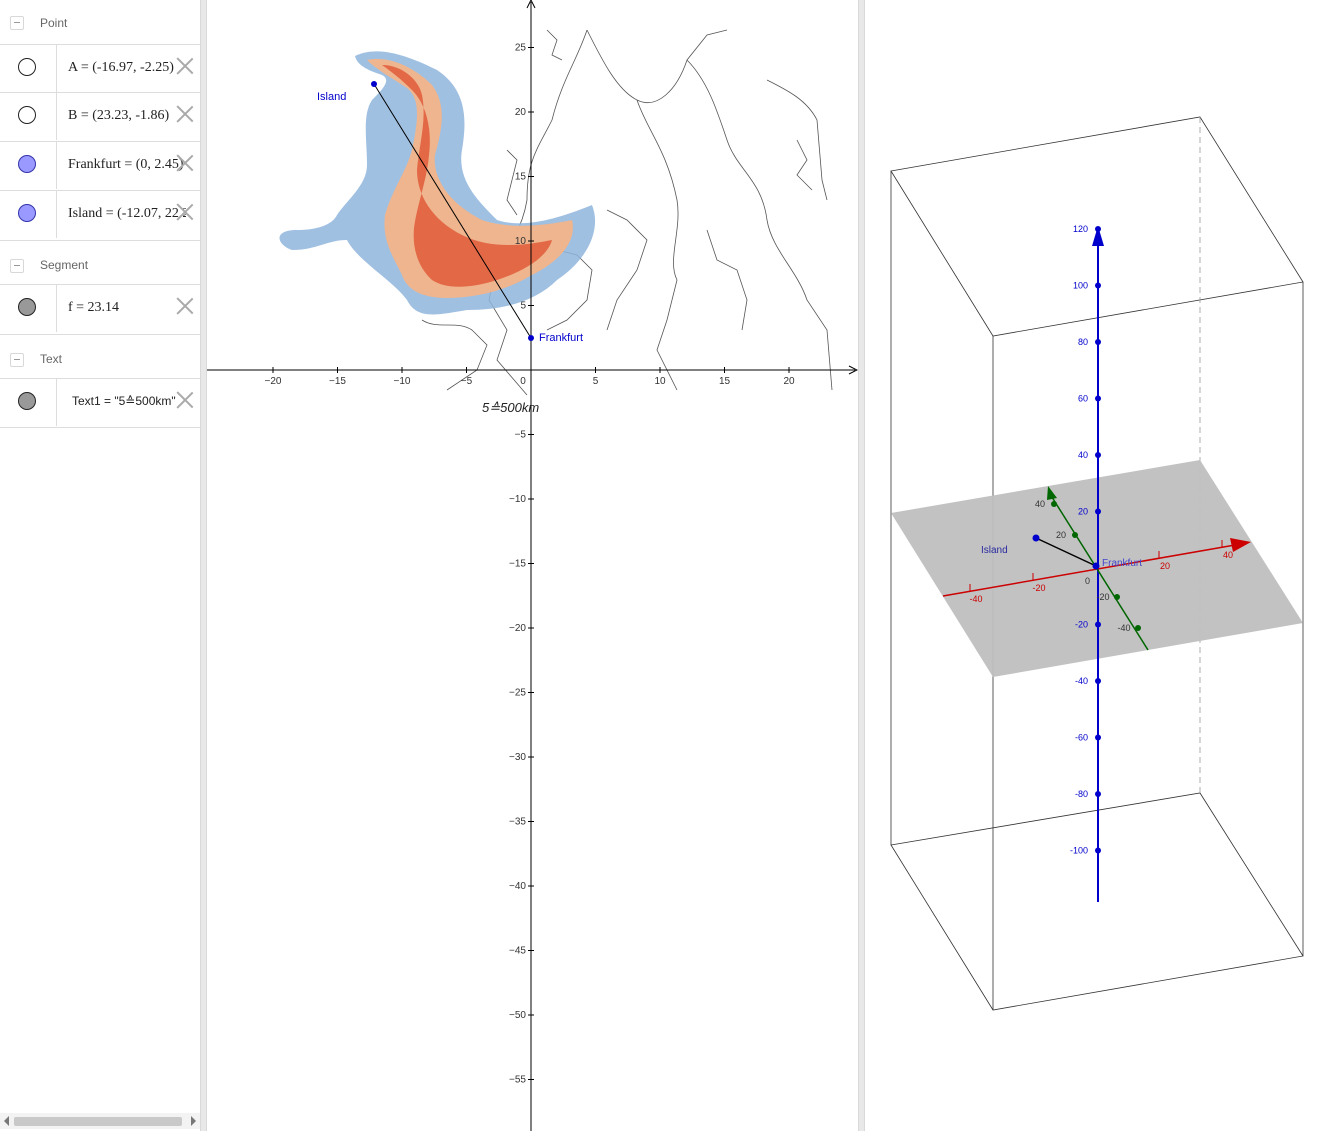 This screenshot has width=1331, height=1136. What do you see at coordinates (1081, 794) in the screenshot?
I see `z-tick-label: -80` at bounding box center [1081, 794].